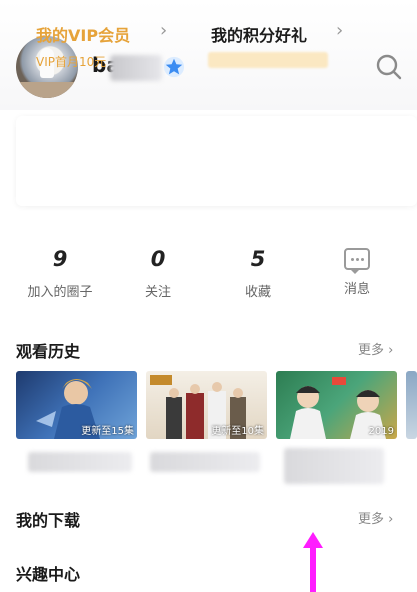 This screenshot has width=417, height=592. I want to click on arrow-up-icon, so click(313, 562).